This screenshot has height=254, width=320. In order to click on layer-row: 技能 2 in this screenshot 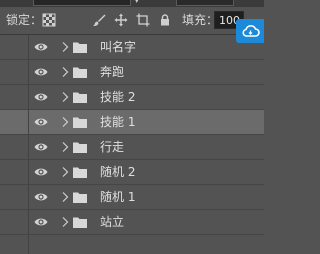, I will do `click(132, 97)`.